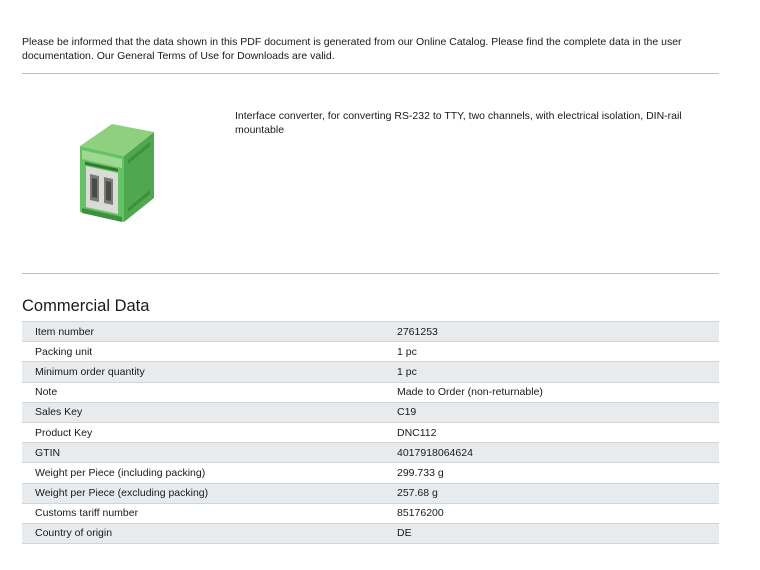 This screenshot has height=570, width=760. I want to click on product-image, so click(116, 174).